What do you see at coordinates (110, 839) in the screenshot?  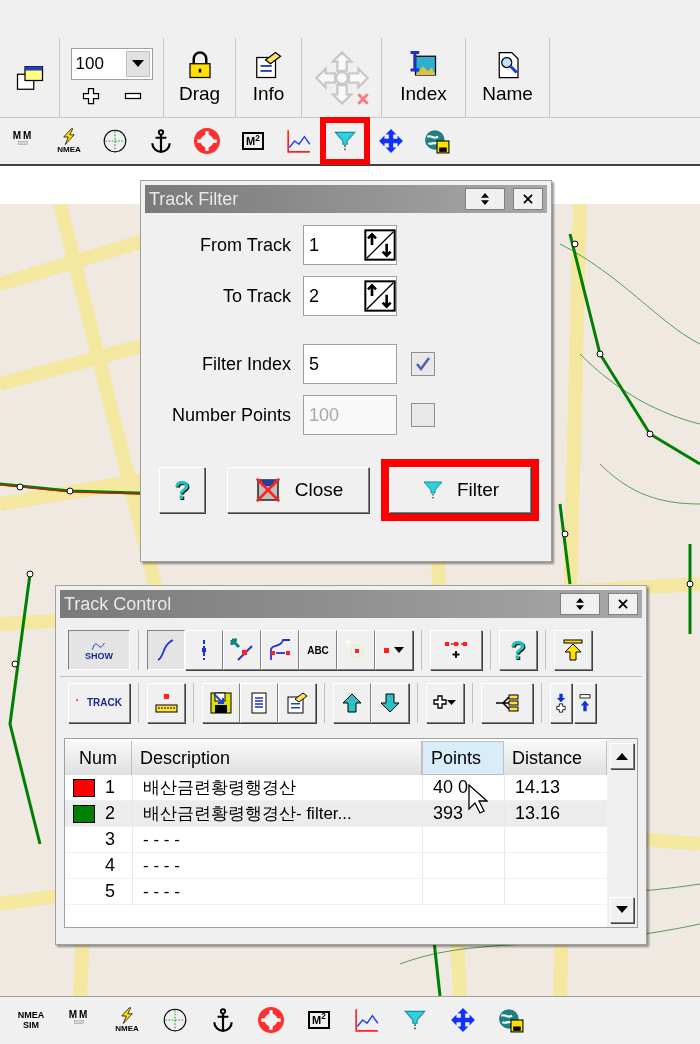 I see `table-cell-text: 3` at bounding box center [110, 839].